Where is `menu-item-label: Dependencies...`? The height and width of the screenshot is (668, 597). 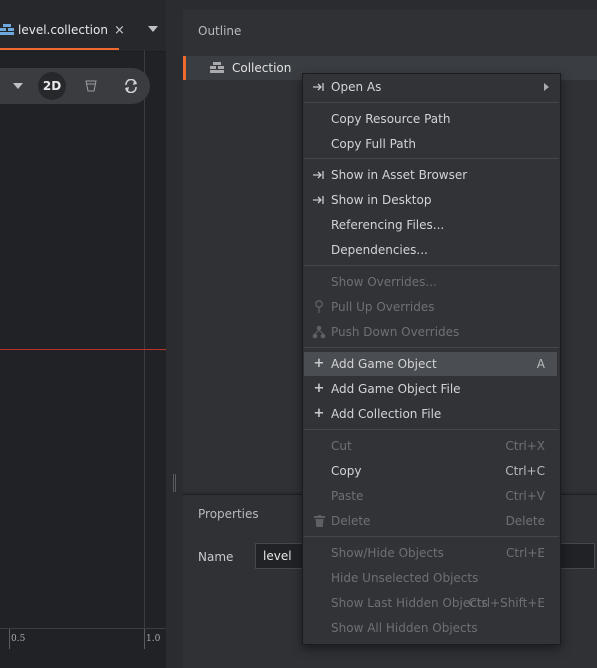 menu-item-label: Dependencies... is located at coordinates (379, 250).